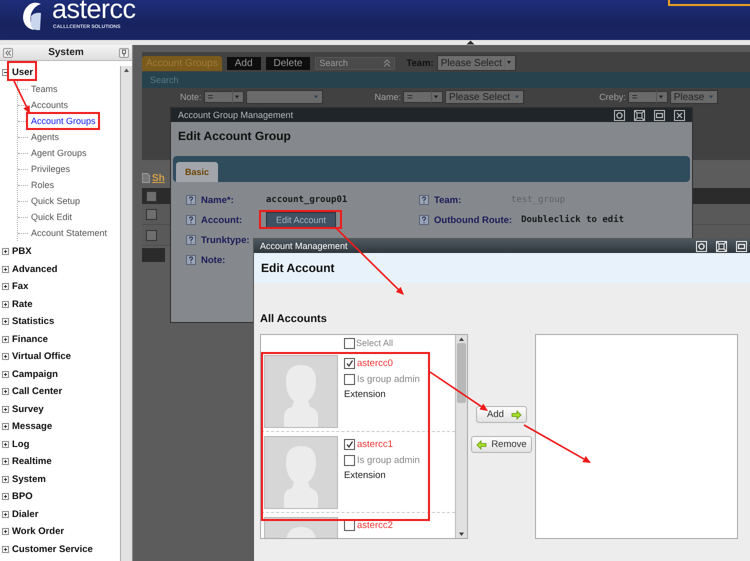 The width and height of the screenshot is (750, 561). Describe the element at coordinates (294, 320) in the screenshot. I see `section-title: All Accounts` at that location.